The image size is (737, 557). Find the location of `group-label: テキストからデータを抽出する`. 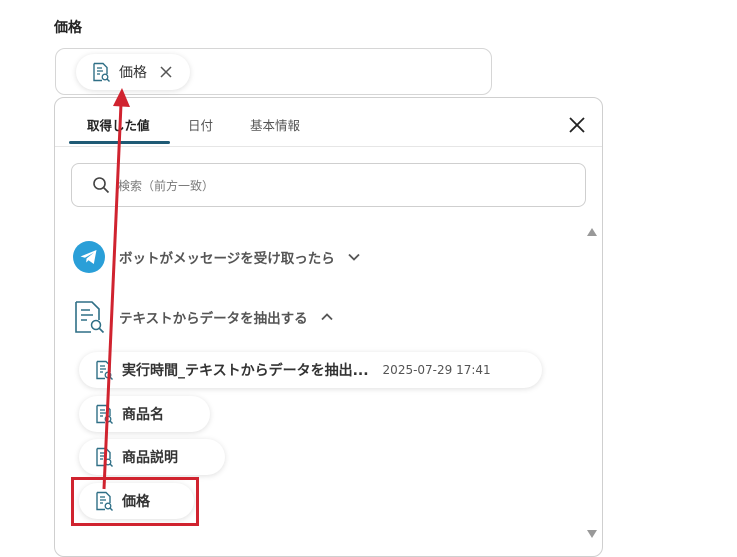

group-label: テキストからデータを抽出する is located at coordinates (213, 319).